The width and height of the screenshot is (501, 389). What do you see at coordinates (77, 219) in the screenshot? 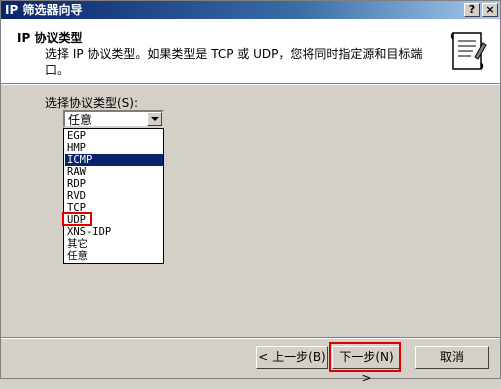
I see `udp-annotation-box` at bounding box center [77, 219].